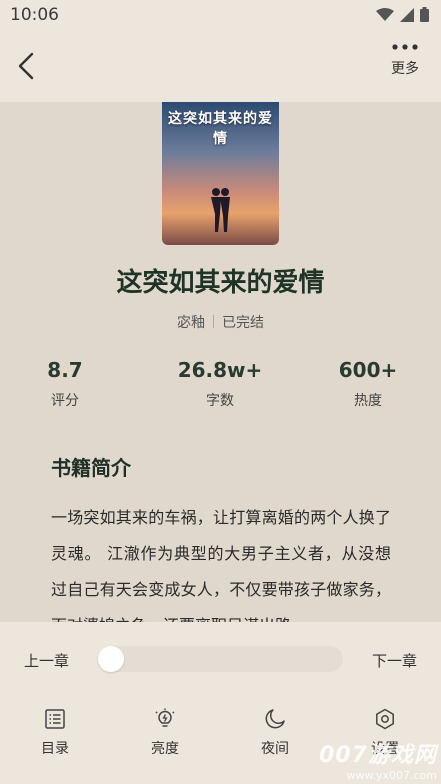 Image resolution: width=441 pixels, height=784 pixels. Describe the element at coordinates (220, 283) in the screenshot. I see `book-title: 这突如其来的爱情` at that location.